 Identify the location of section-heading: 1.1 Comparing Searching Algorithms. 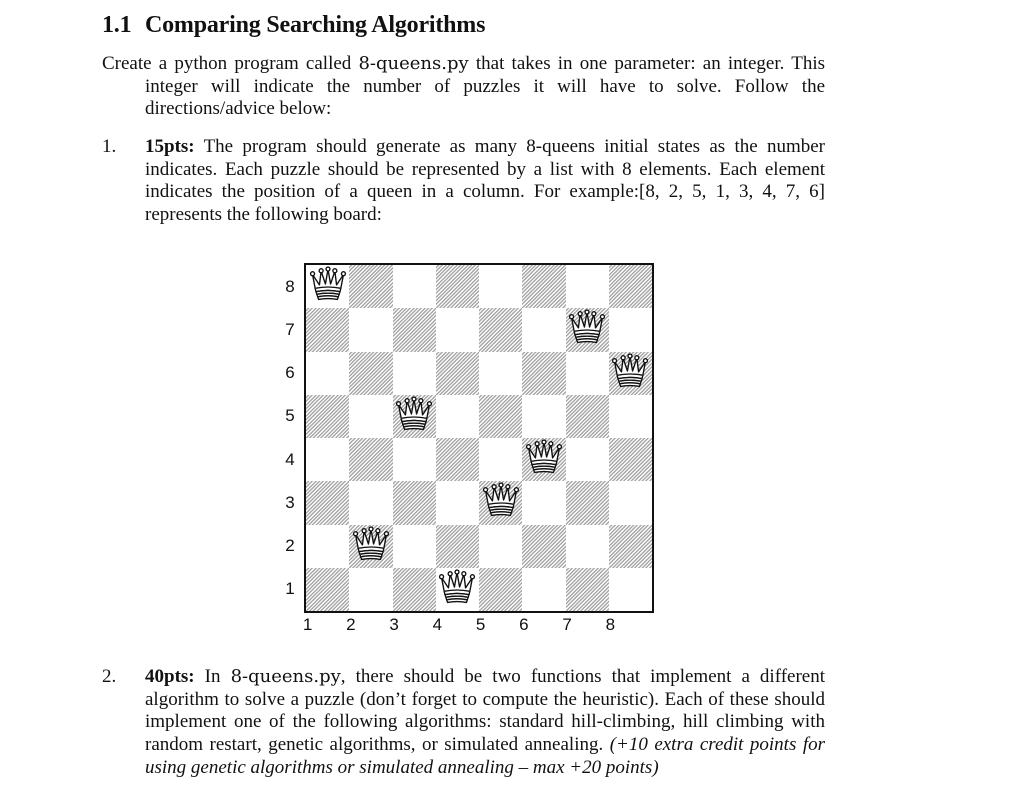
(293, 25).